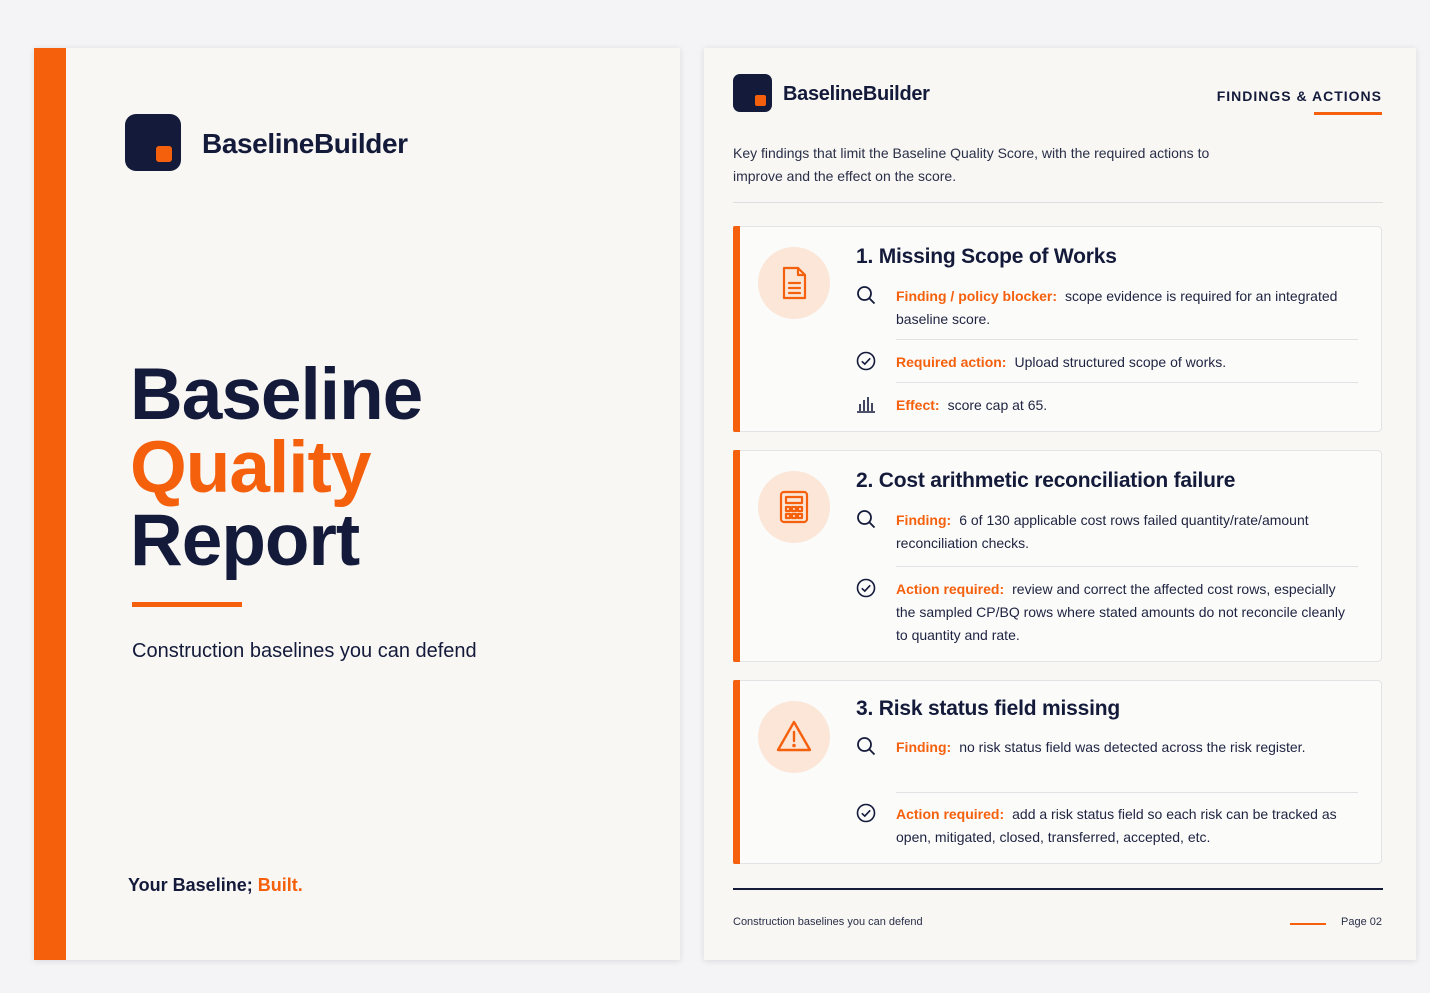 The image size is (1430, 993). I want to click on cover-accent-stripe, so click(50, 504).